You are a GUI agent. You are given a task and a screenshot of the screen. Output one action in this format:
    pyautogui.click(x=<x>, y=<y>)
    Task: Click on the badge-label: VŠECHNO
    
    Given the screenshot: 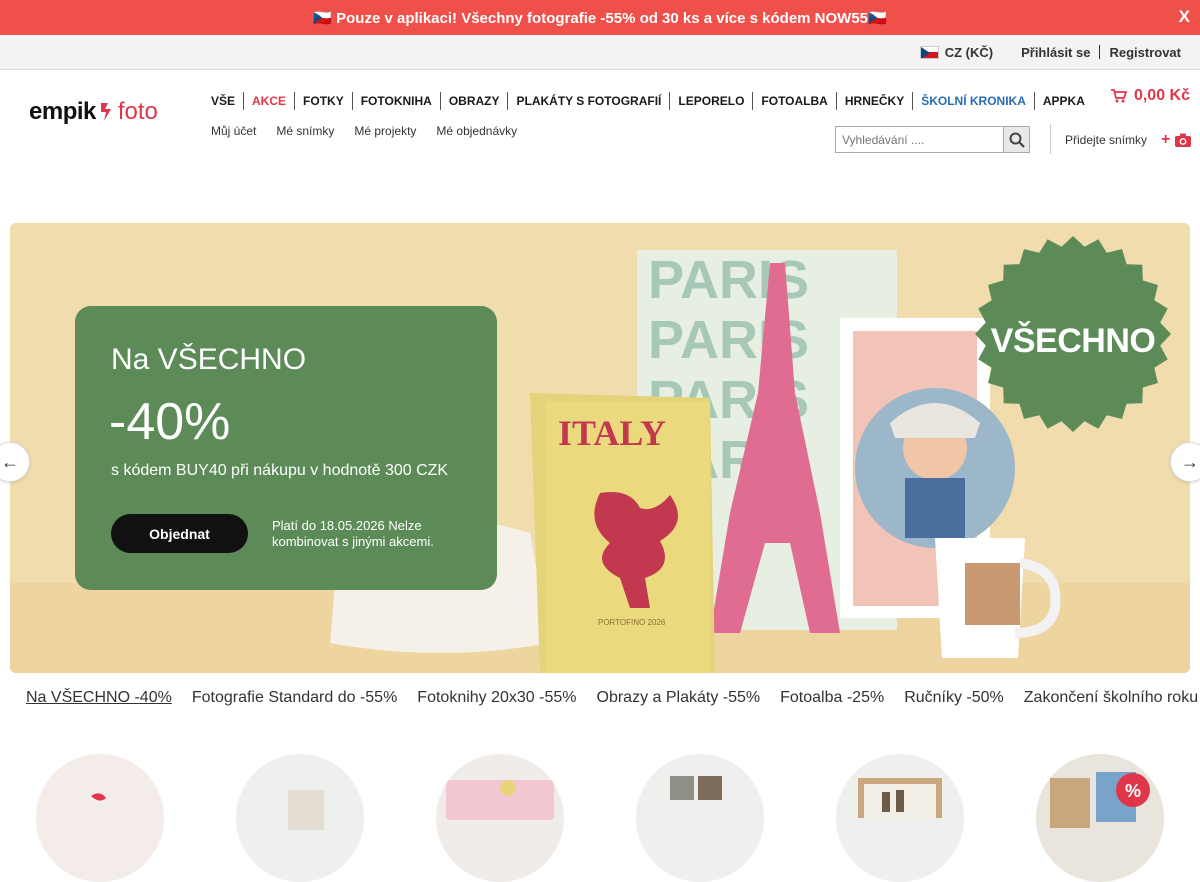 What is the action you would take?
    pyautogui.click(x=1073, y=341)
    